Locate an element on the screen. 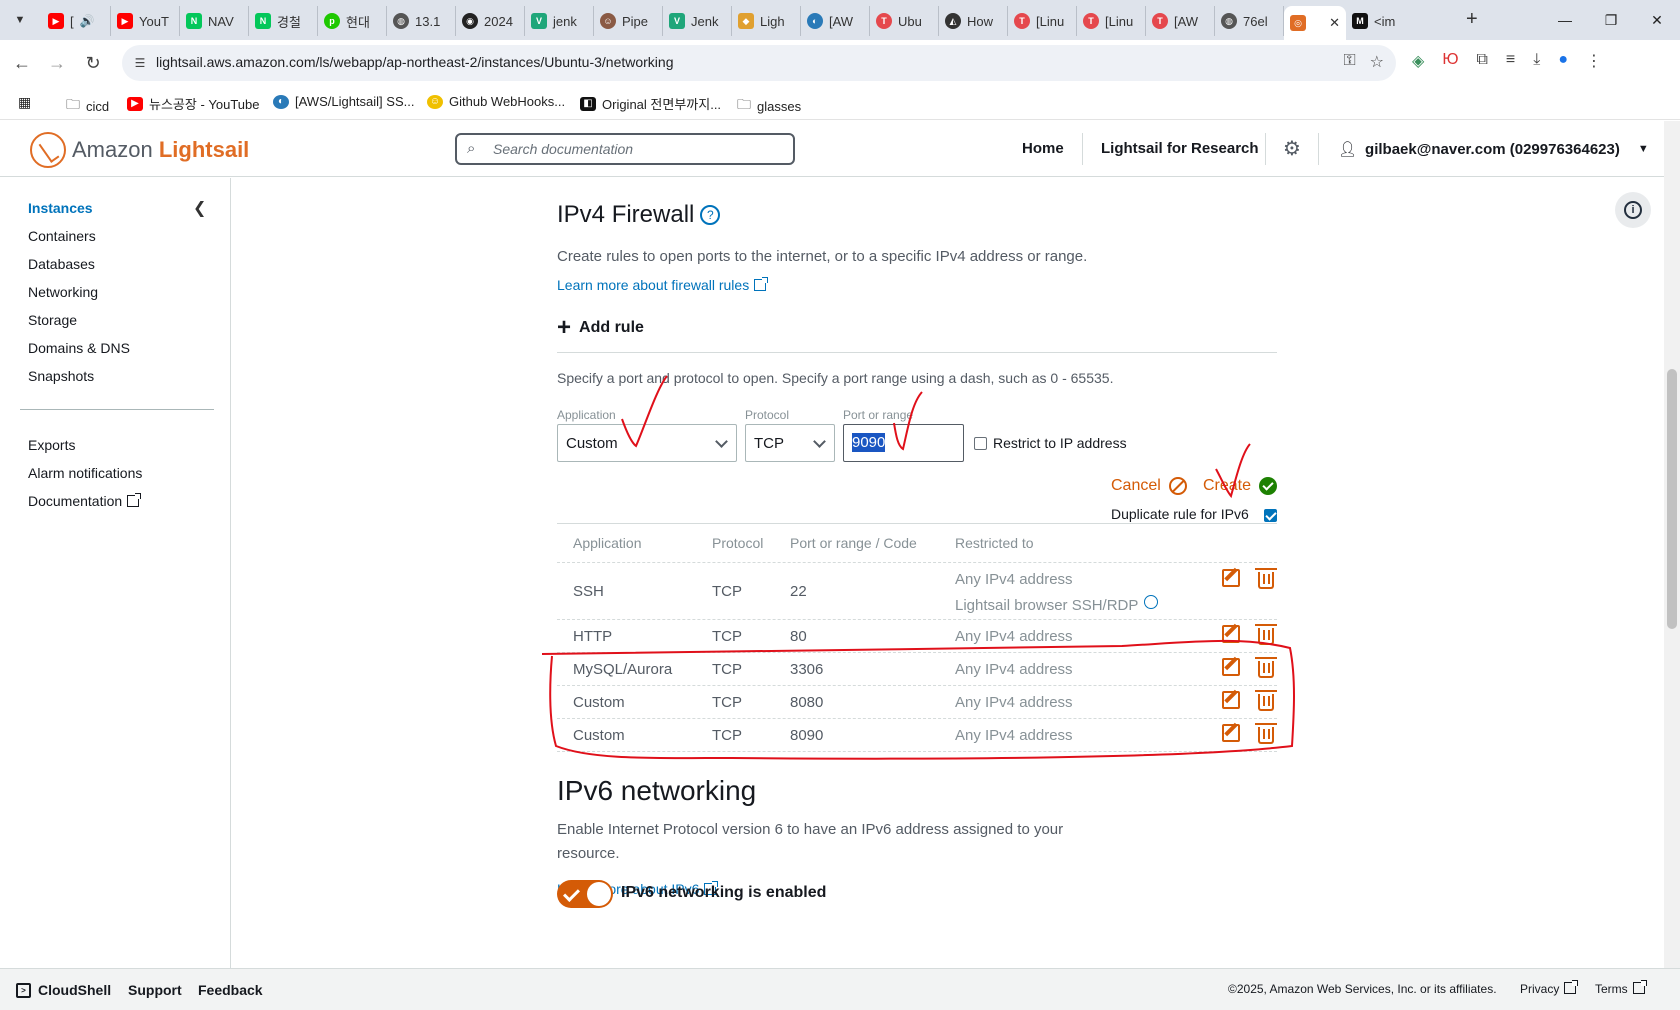 Image resolution: width=1680 pixels, height=1010 pixels. browser-tab-active: ◎ ✕ is located at coordinates (1315, 23).